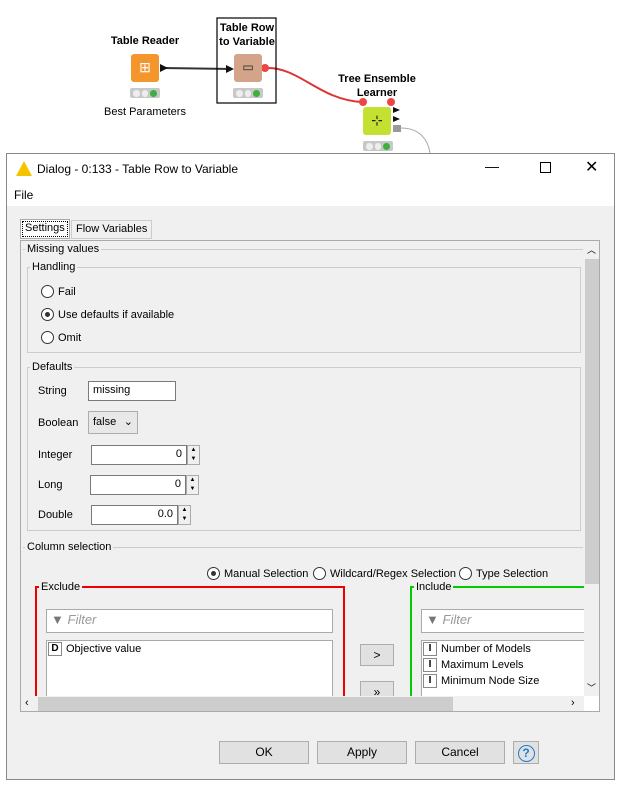  What do you see at coordinates (112, 229) in the screenshot?
I see `tab-flow-variables: Flow Variables` at bounding box center [112, 229].